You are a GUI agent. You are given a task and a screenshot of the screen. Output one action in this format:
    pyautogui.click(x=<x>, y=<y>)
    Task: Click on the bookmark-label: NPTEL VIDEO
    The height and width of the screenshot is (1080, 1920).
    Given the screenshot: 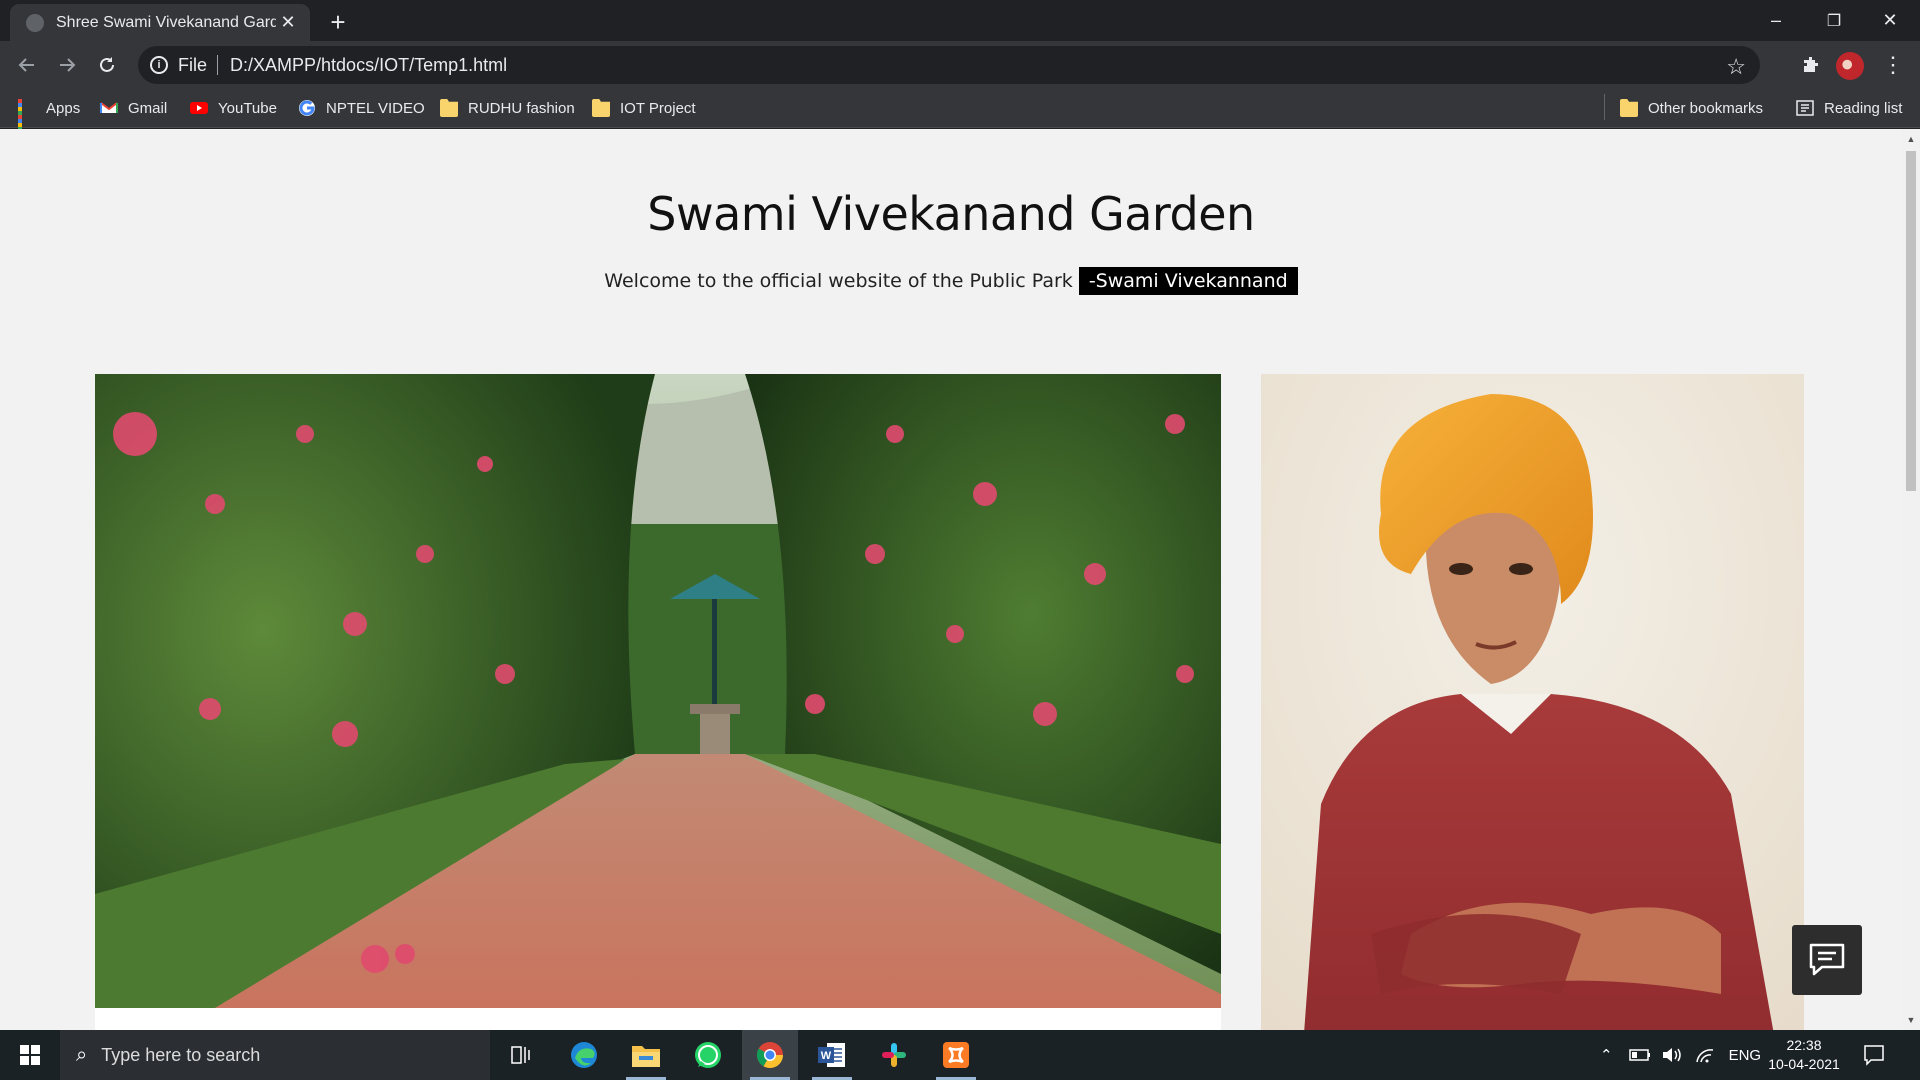 What is the action you would take?
    pyautogui.click(x=375, y=108)
    